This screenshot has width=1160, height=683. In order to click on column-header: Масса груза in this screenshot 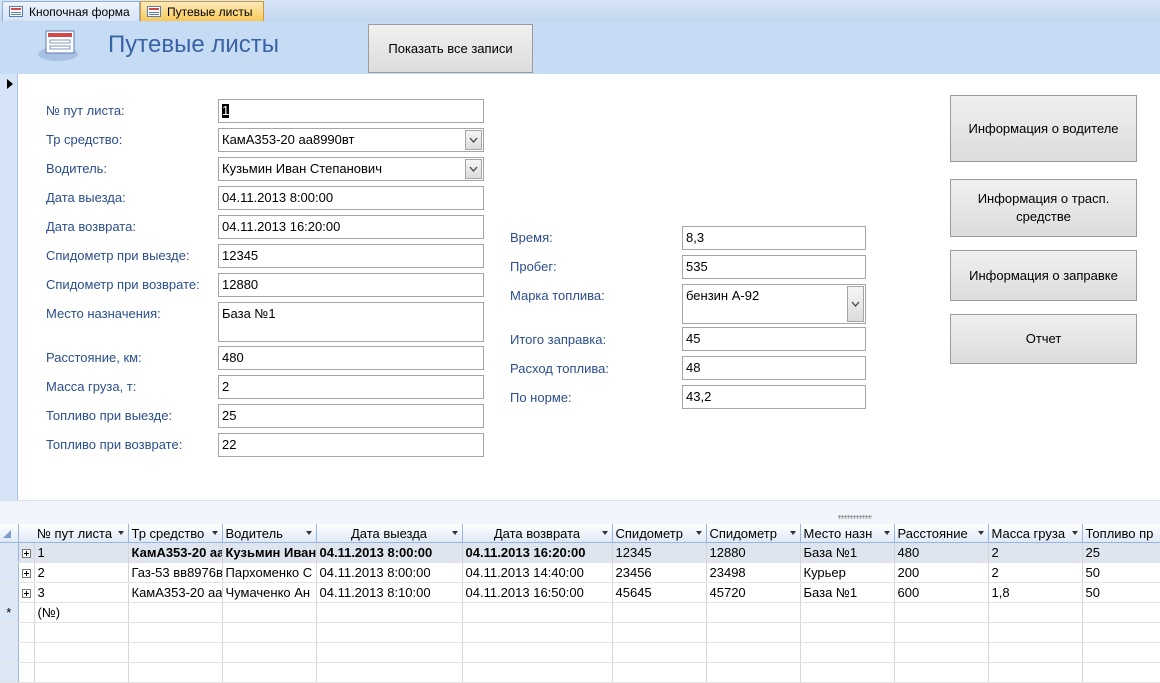, I will do `click(1035, 533)`.